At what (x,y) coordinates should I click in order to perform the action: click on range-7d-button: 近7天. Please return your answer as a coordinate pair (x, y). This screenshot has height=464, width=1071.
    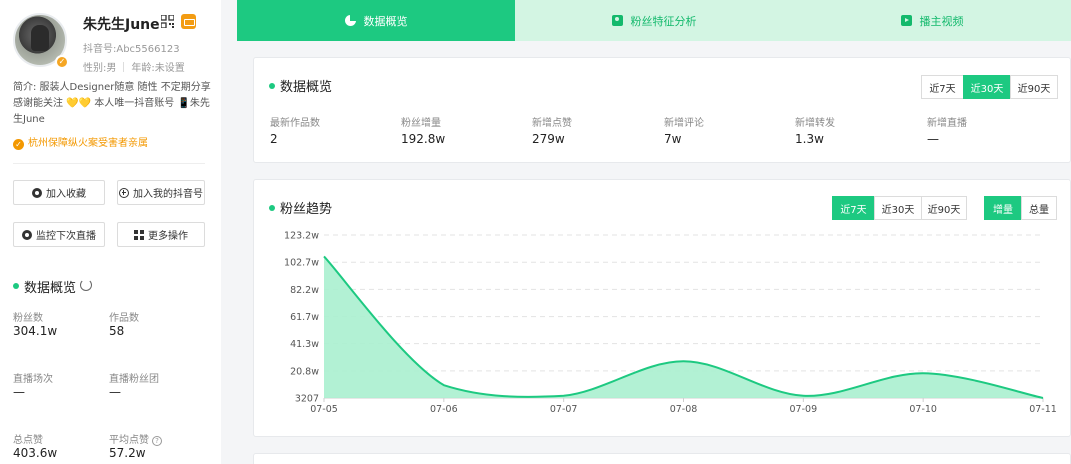
    Looking at the image, I should click on (942, 87).